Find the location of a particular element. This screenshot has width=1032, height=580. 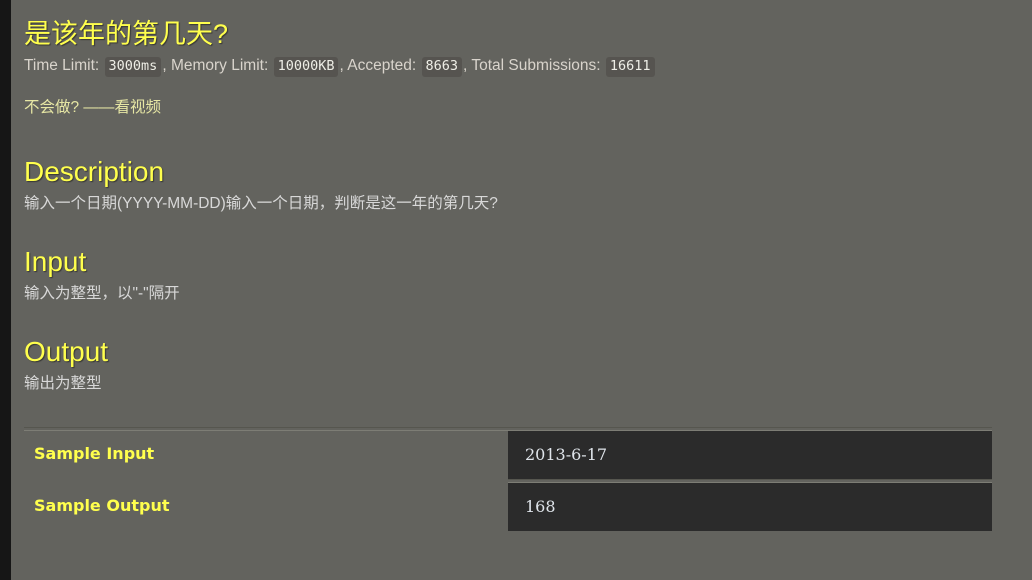

page-title: 是该年的第几天? is located at coordinates (126, 34).